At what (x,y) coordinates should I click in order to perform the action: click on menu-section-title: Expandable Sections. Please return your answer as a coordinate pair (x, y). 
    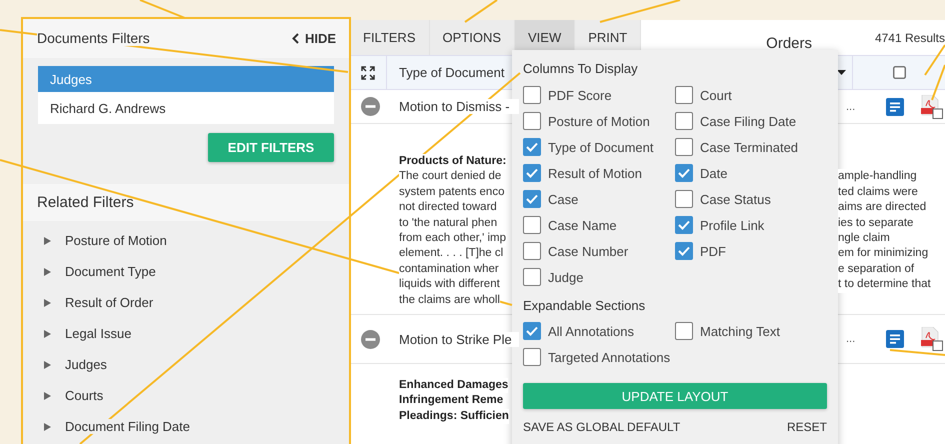
    Looking at the image, I should click on (584, 305).